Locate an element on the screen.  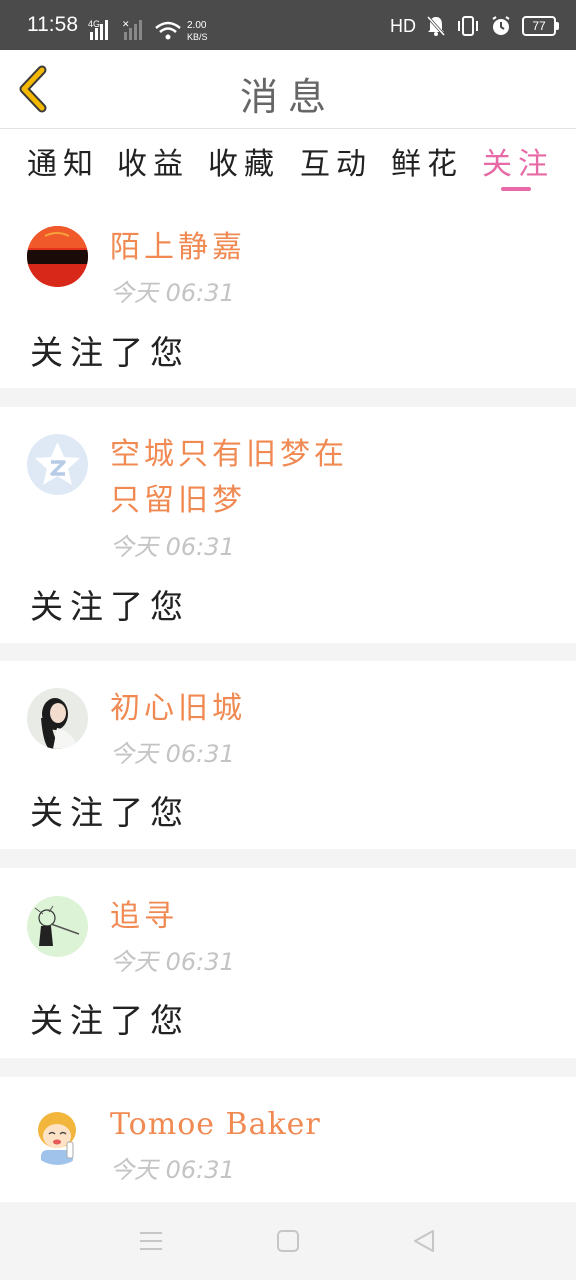
sketch-avatar-icon is located at coordinates (57, 926).